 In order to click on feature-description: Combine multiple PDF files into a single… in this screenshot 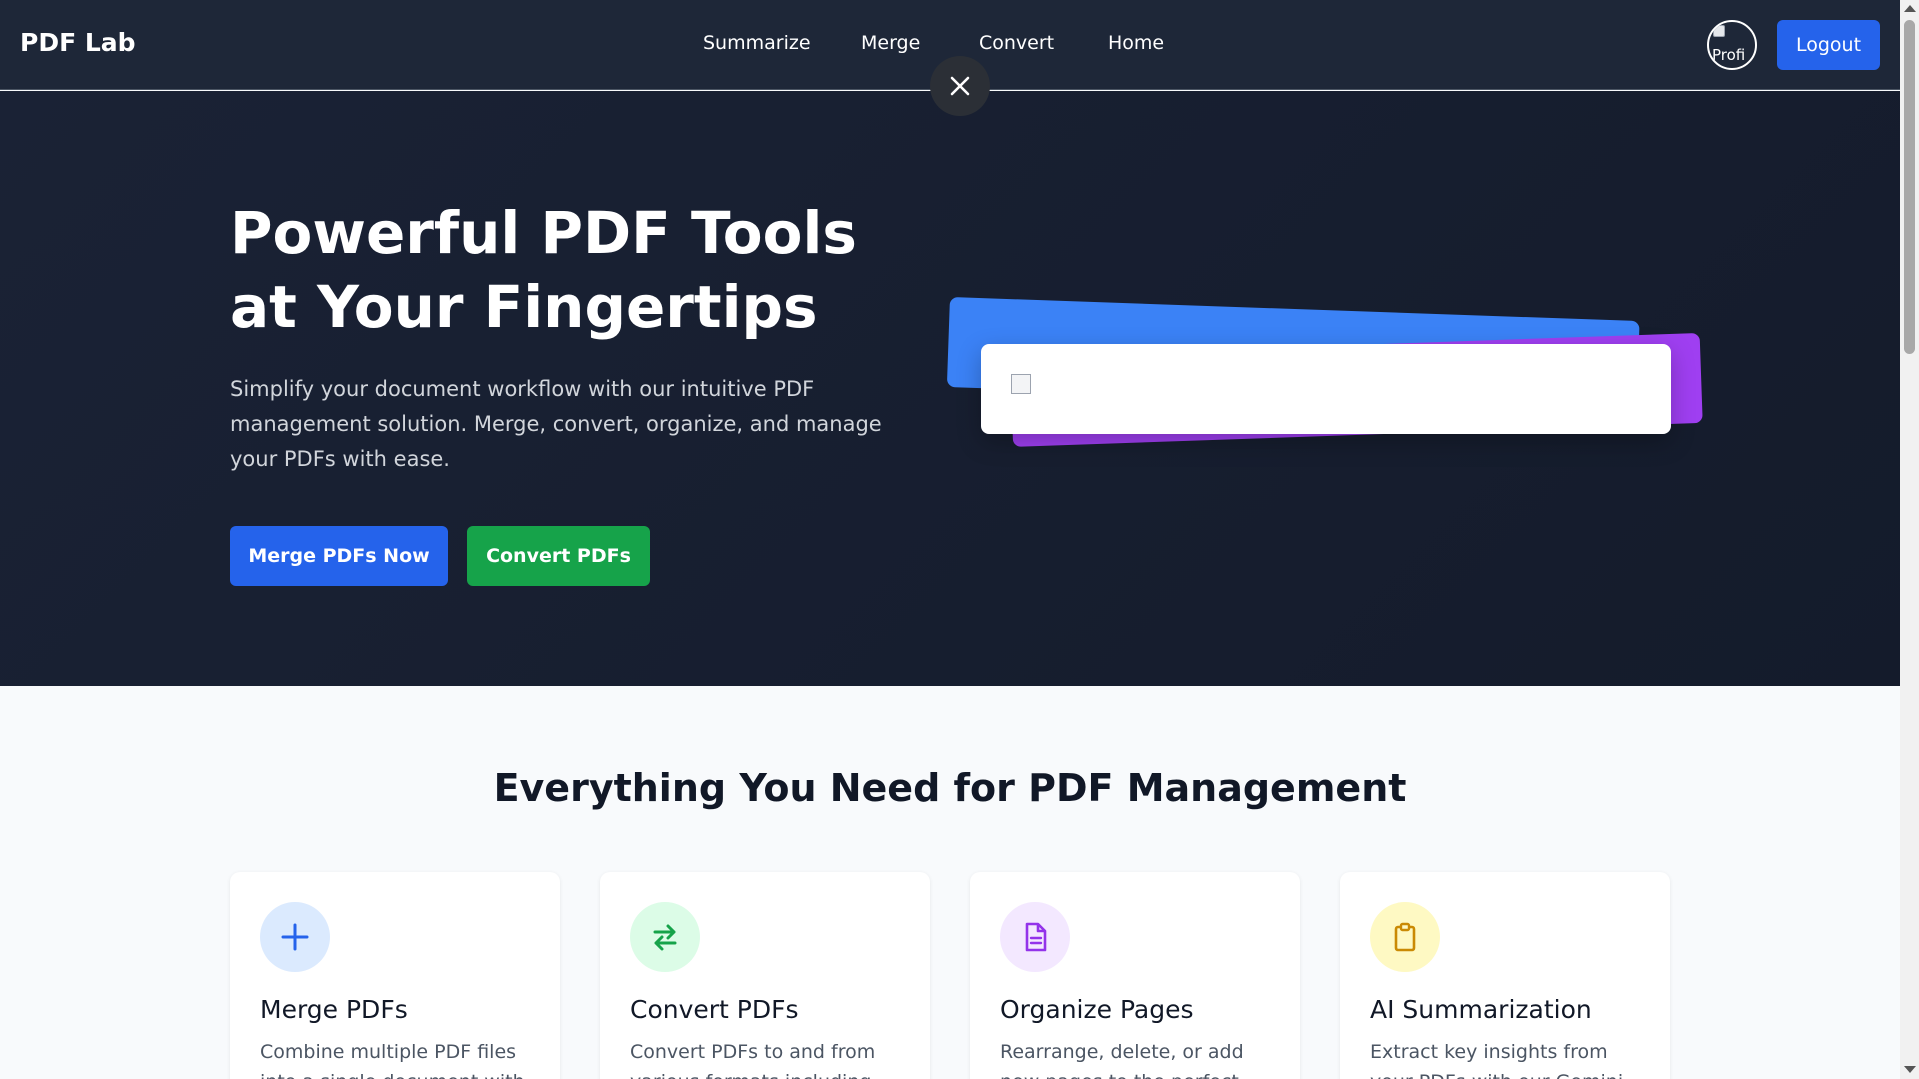, I will do `click(392, 1060)`.